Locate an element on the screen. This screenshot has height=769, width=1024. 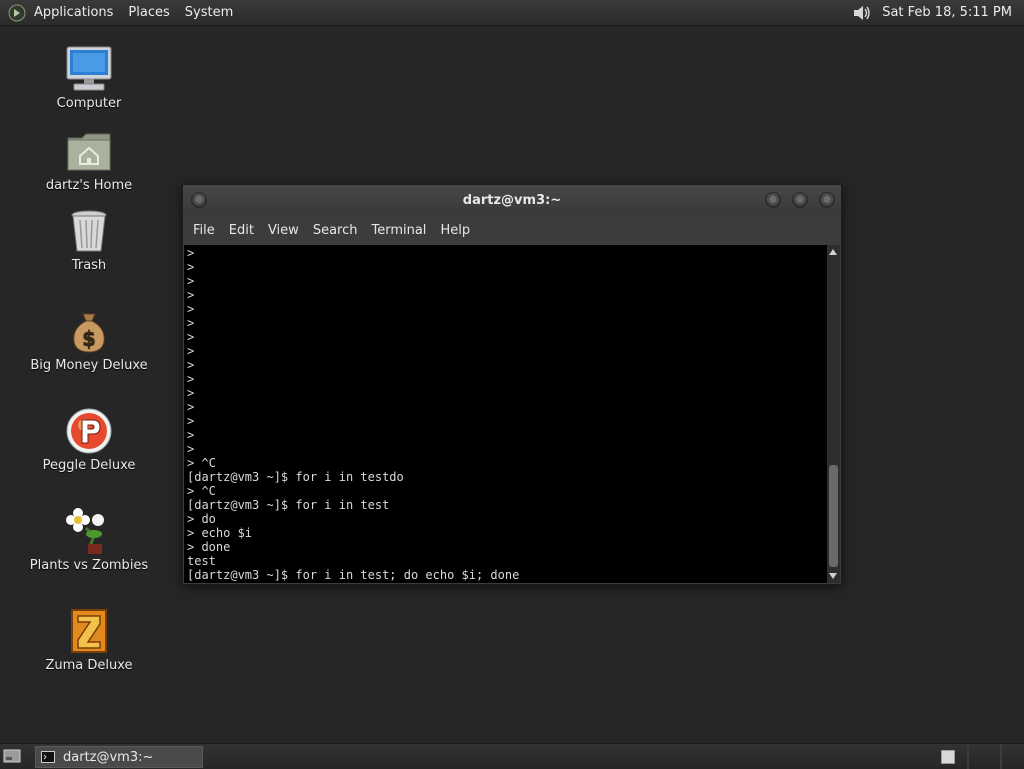
menu-edit: Edit is located at coordinates (241, 230).